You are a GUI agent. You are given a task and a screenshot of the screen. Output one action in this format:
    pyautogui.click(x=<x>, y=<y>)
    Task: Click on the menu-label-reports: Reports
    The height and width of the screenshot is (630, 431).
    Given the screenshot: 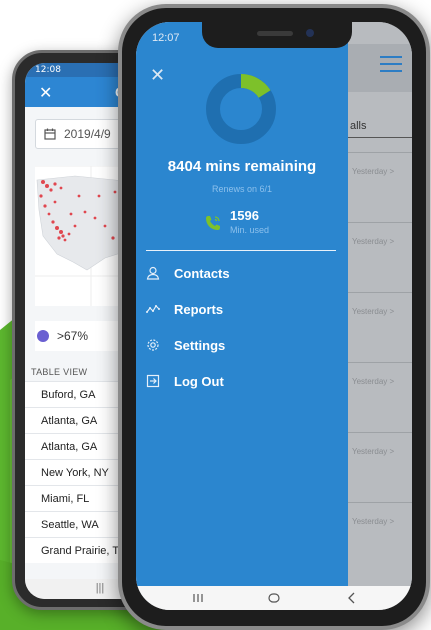 What is the action you would take?
    pyautogui.click(x=199, y=309)
    